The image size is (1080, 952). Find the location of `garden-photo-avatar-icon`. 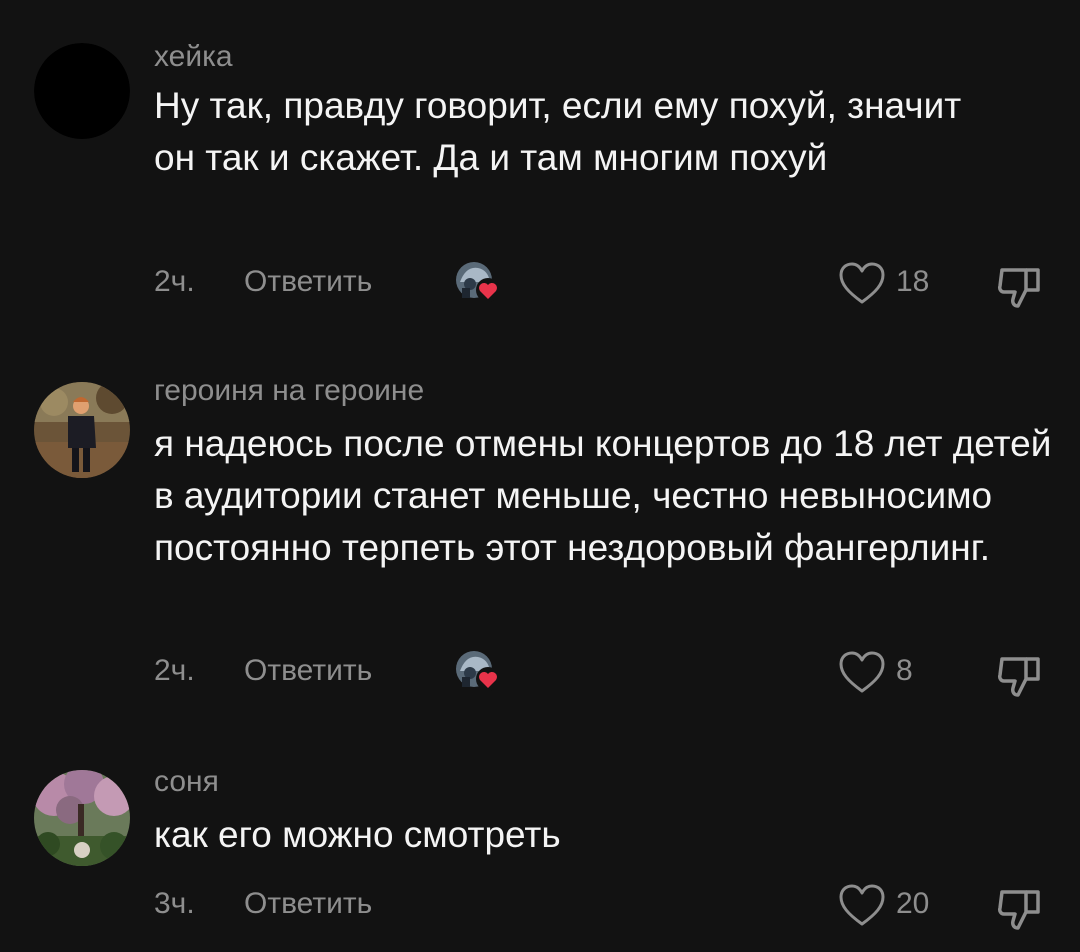

garden-photo-avatar-icon is located at coordinates (82, 818).